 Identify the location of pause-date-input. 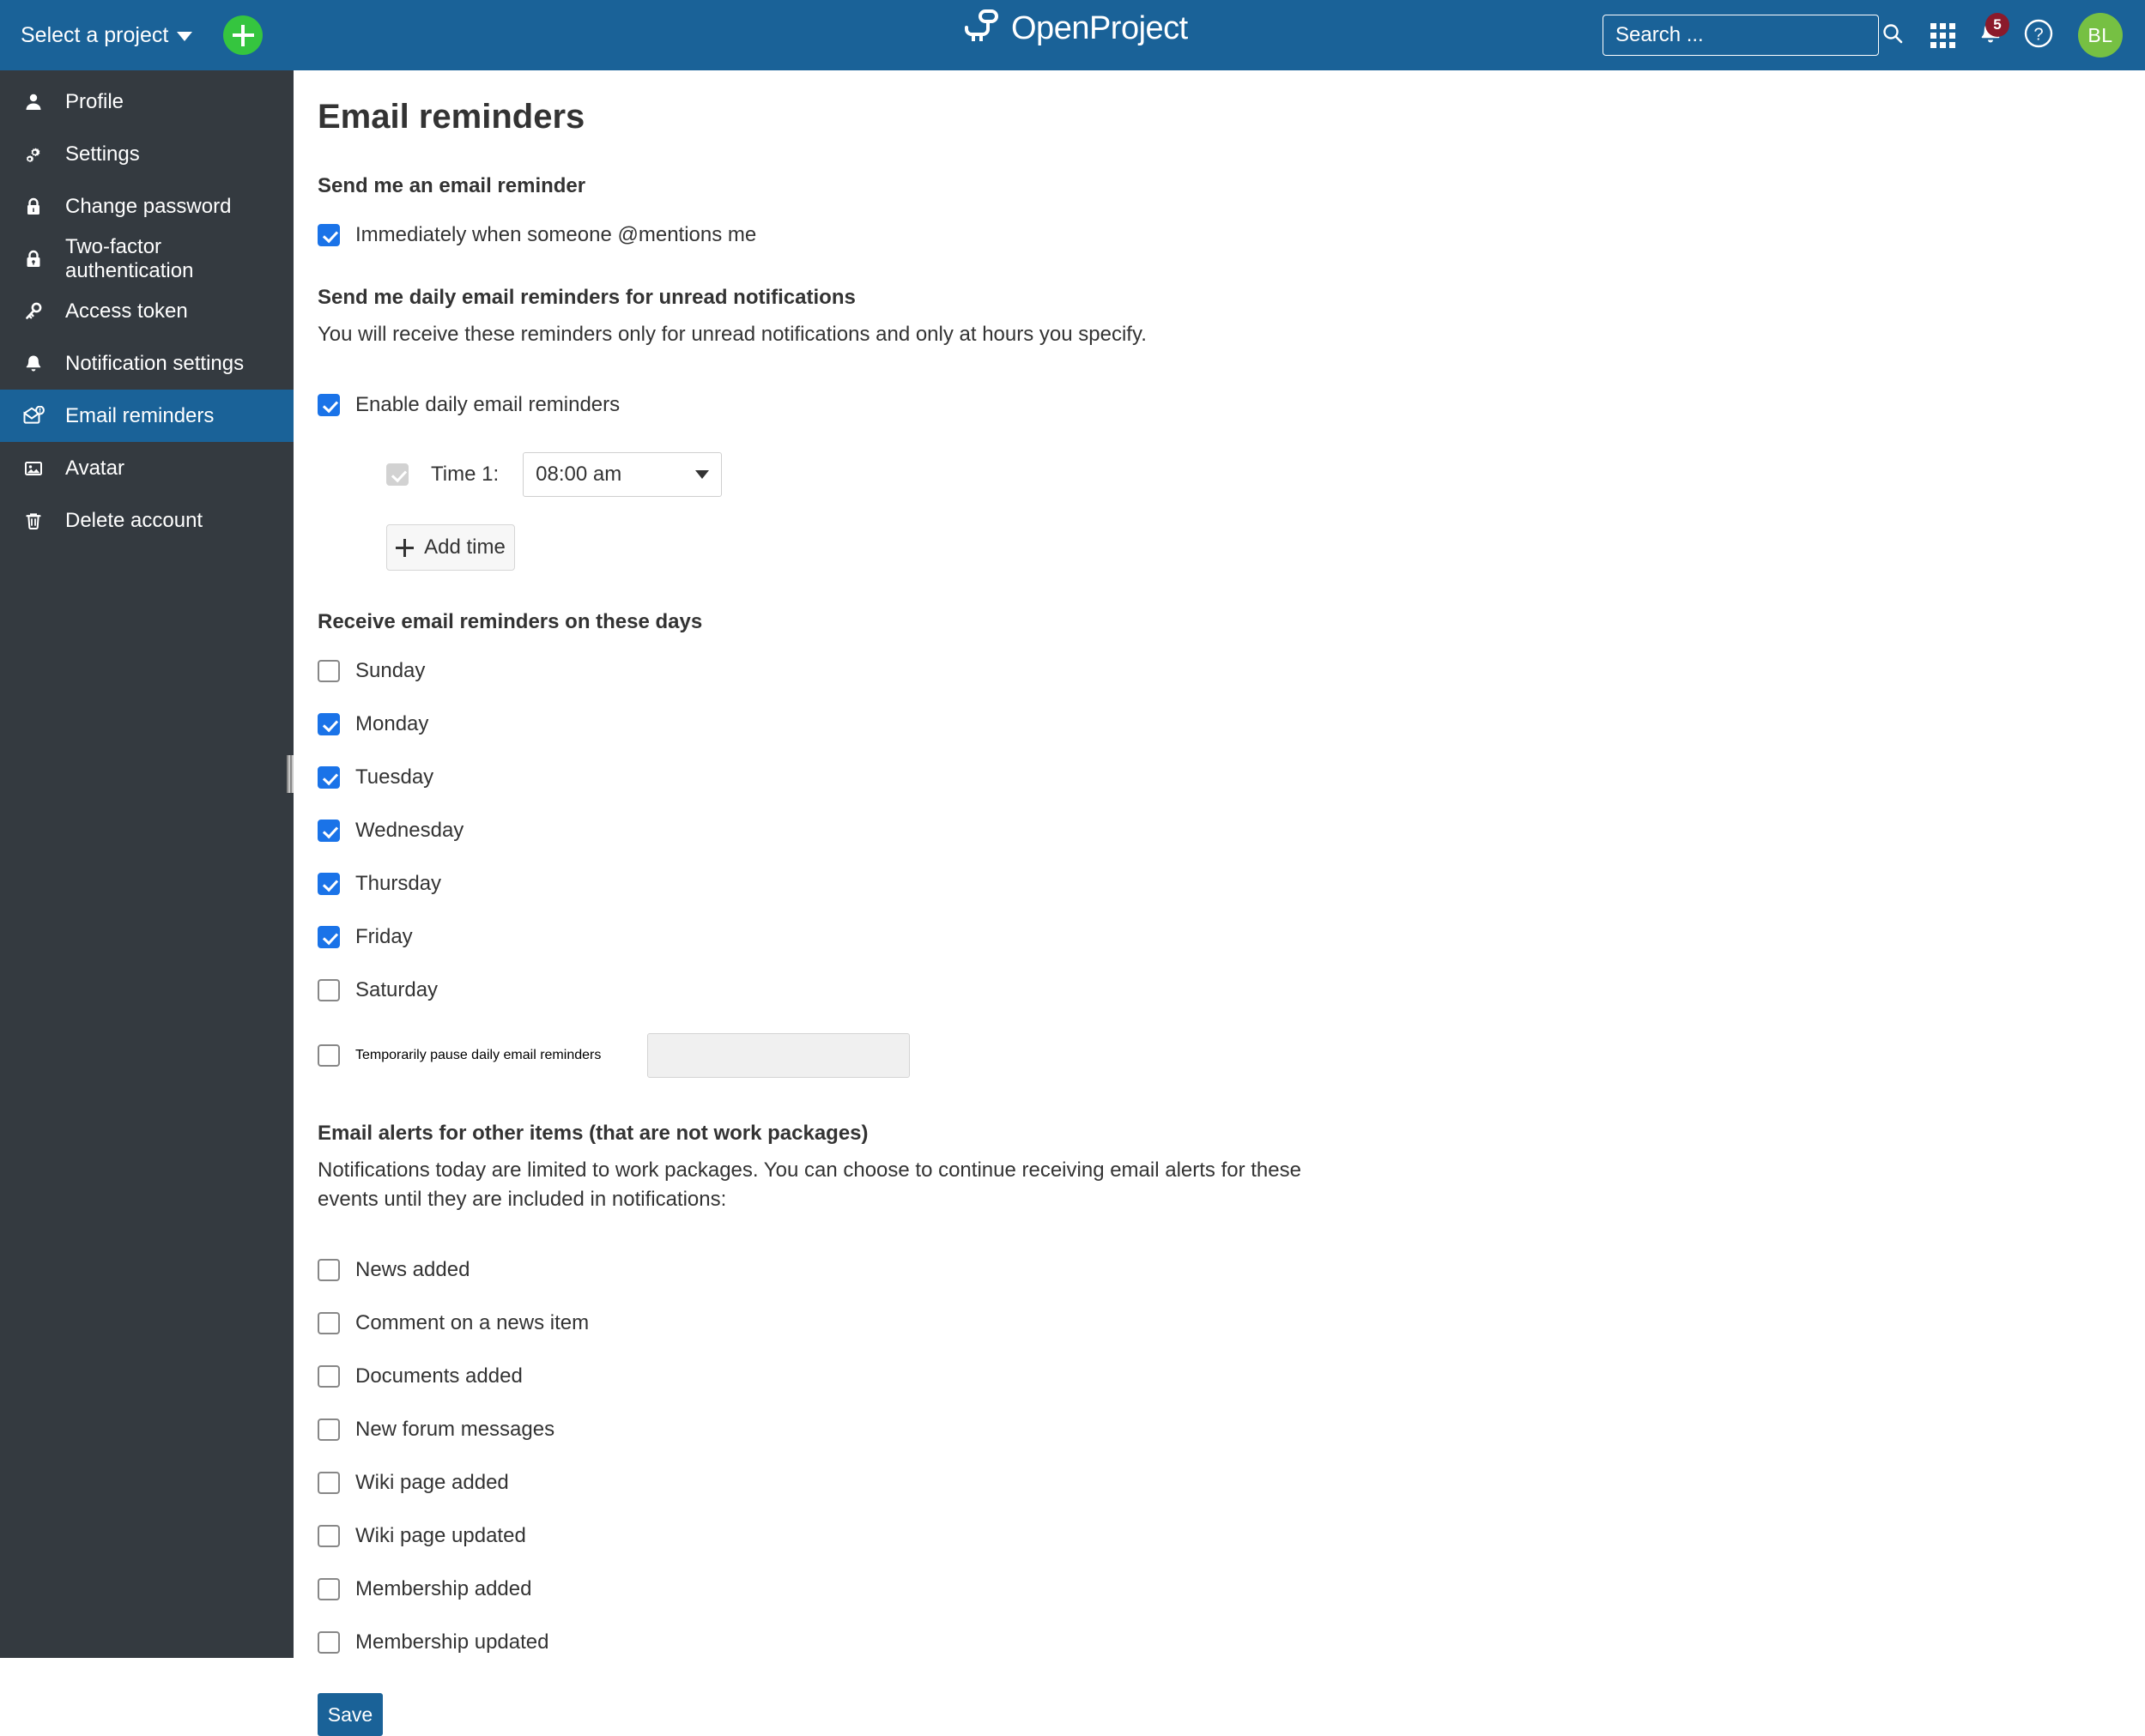
(779, 1056).